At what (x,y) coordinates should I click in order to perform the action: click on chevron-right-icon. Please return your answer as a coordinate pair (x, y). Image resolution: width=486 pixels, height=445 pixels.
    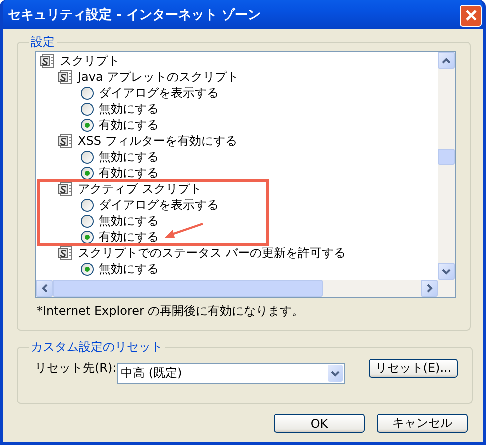
    Looking at the image, I should click on (429, 288).